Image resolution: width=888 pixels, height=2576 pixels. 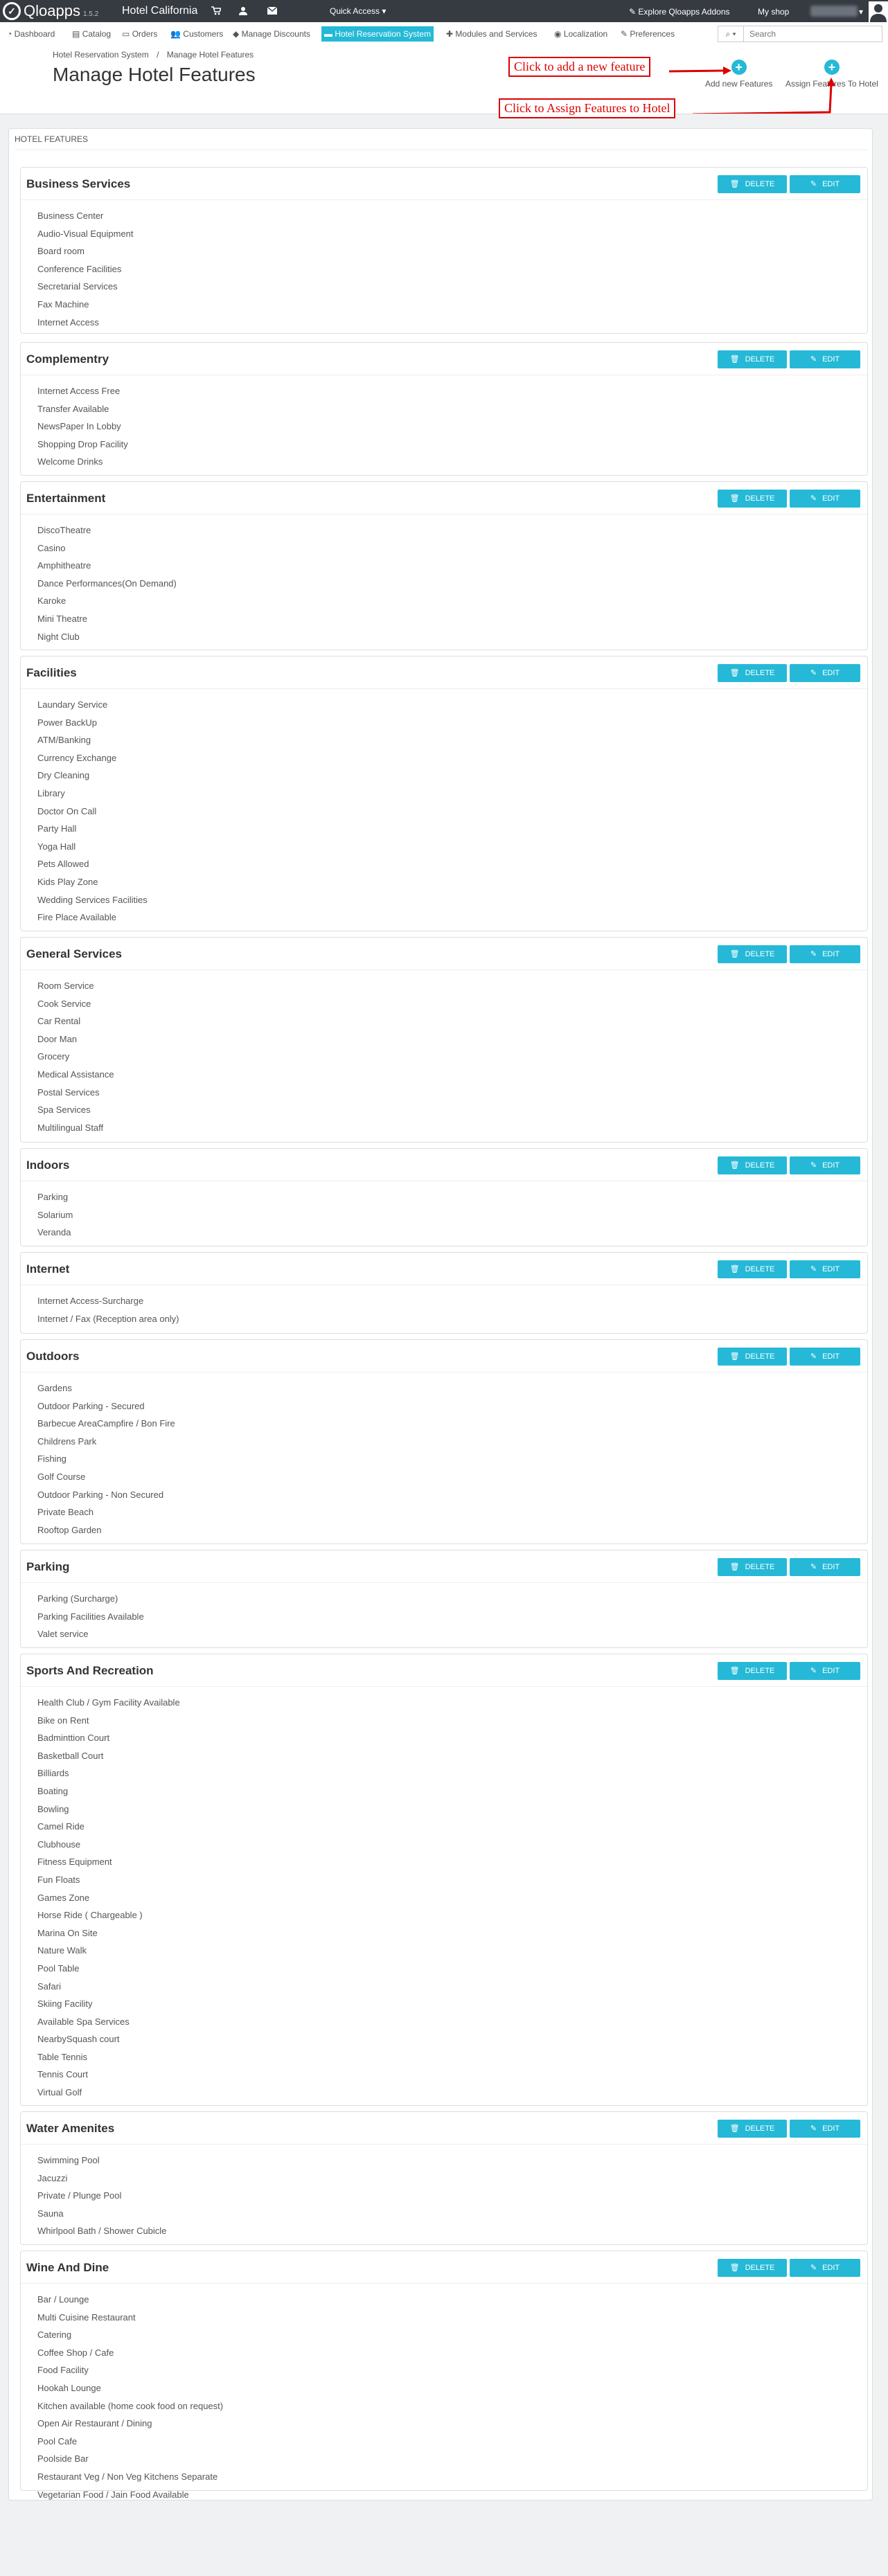 I want to click on feature-item: Night Club, so click(x=59, y=636).